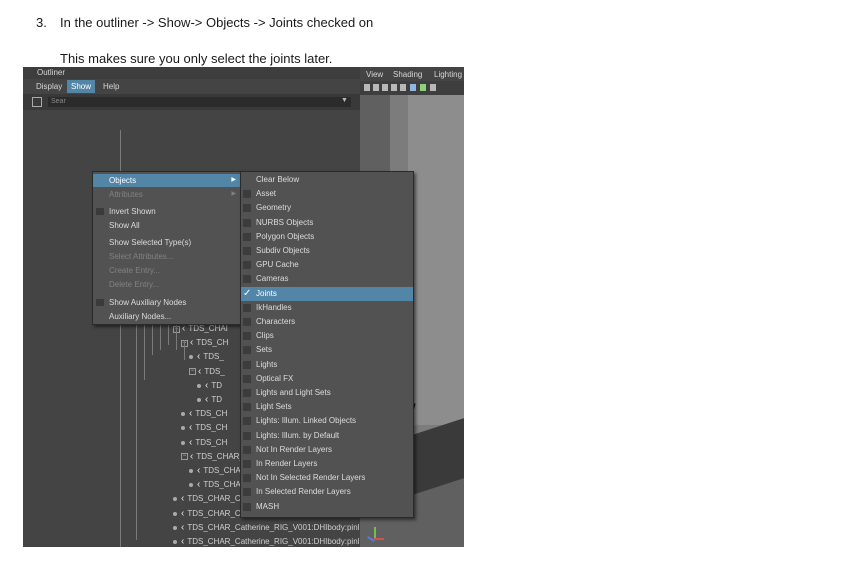 This screenshot has width=859, height=566. Describe the element at coordinates (184, 350) in the screenshot. I see `tree-guide-line` at that location.